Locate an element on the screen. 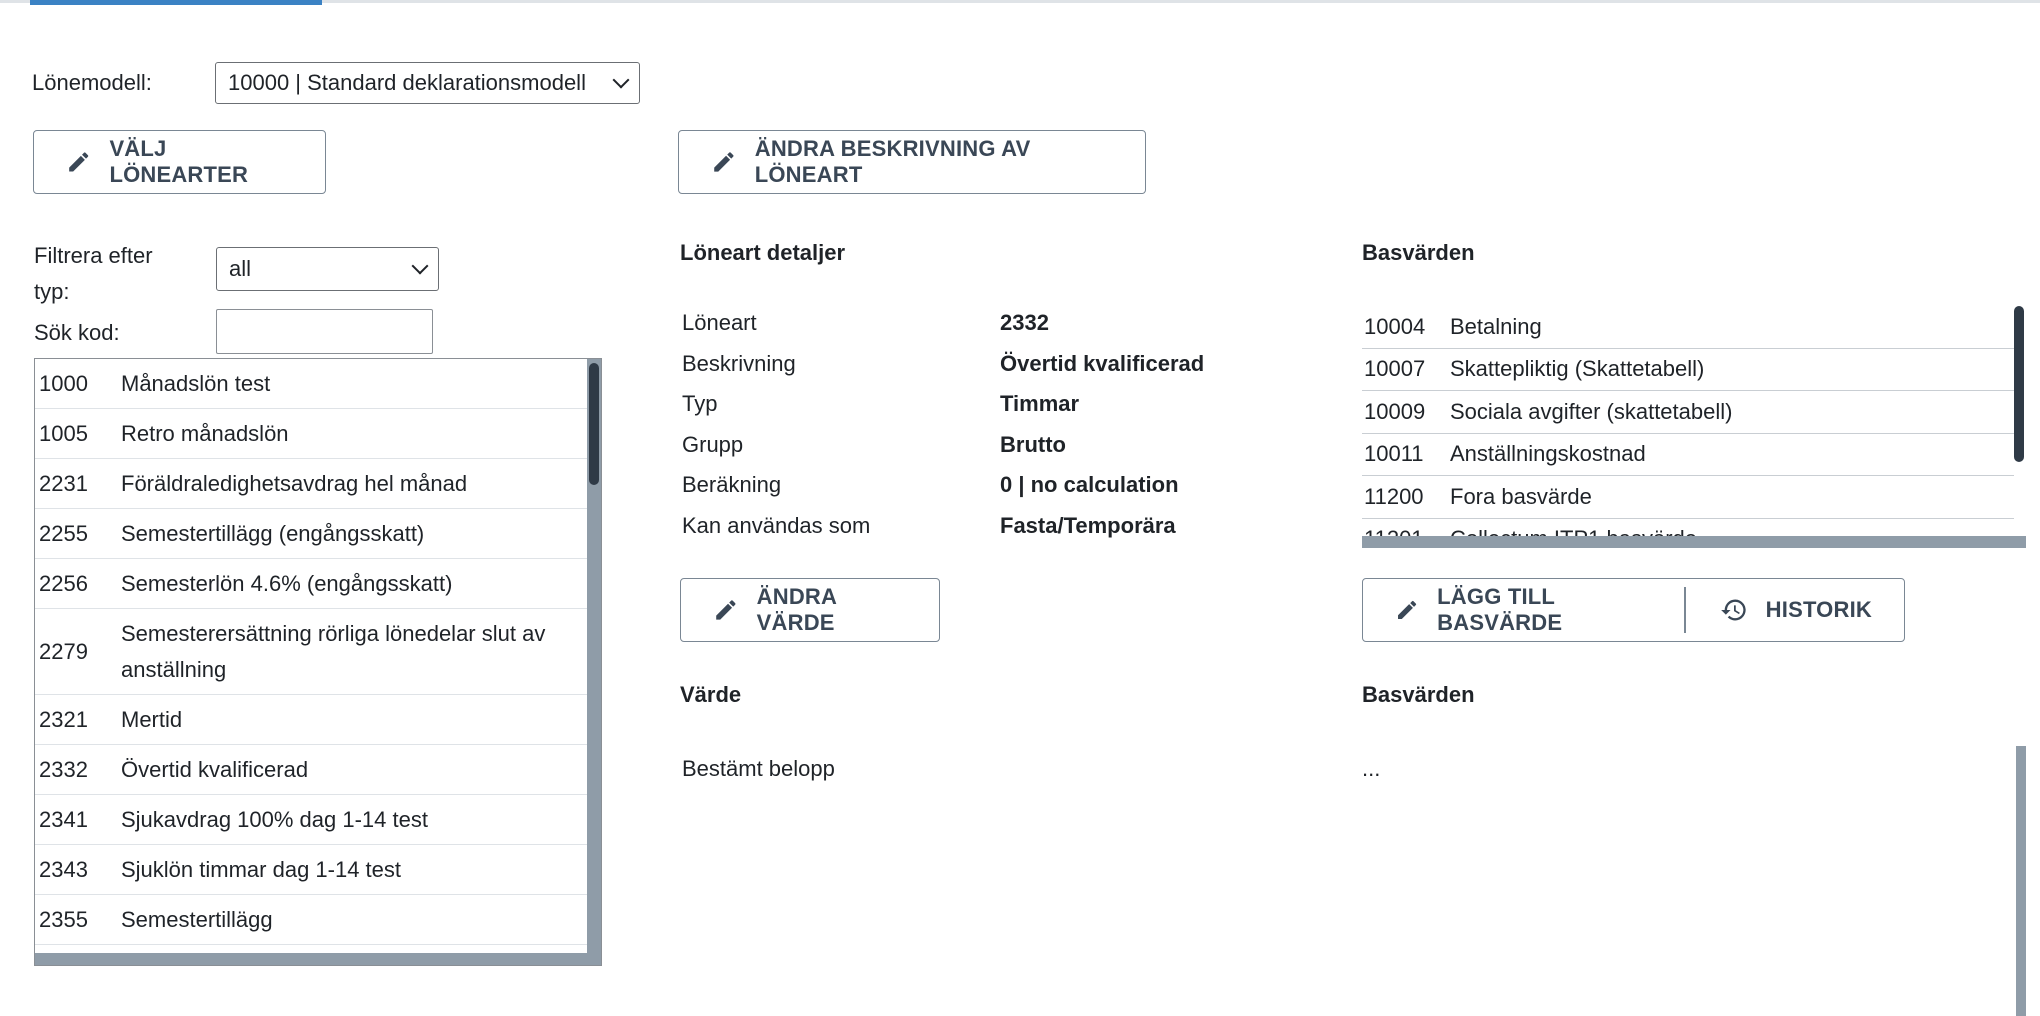 This screenshot has width=2040, height=1016. base-vertical-scrollbar is located at coordinates (2020, 427).